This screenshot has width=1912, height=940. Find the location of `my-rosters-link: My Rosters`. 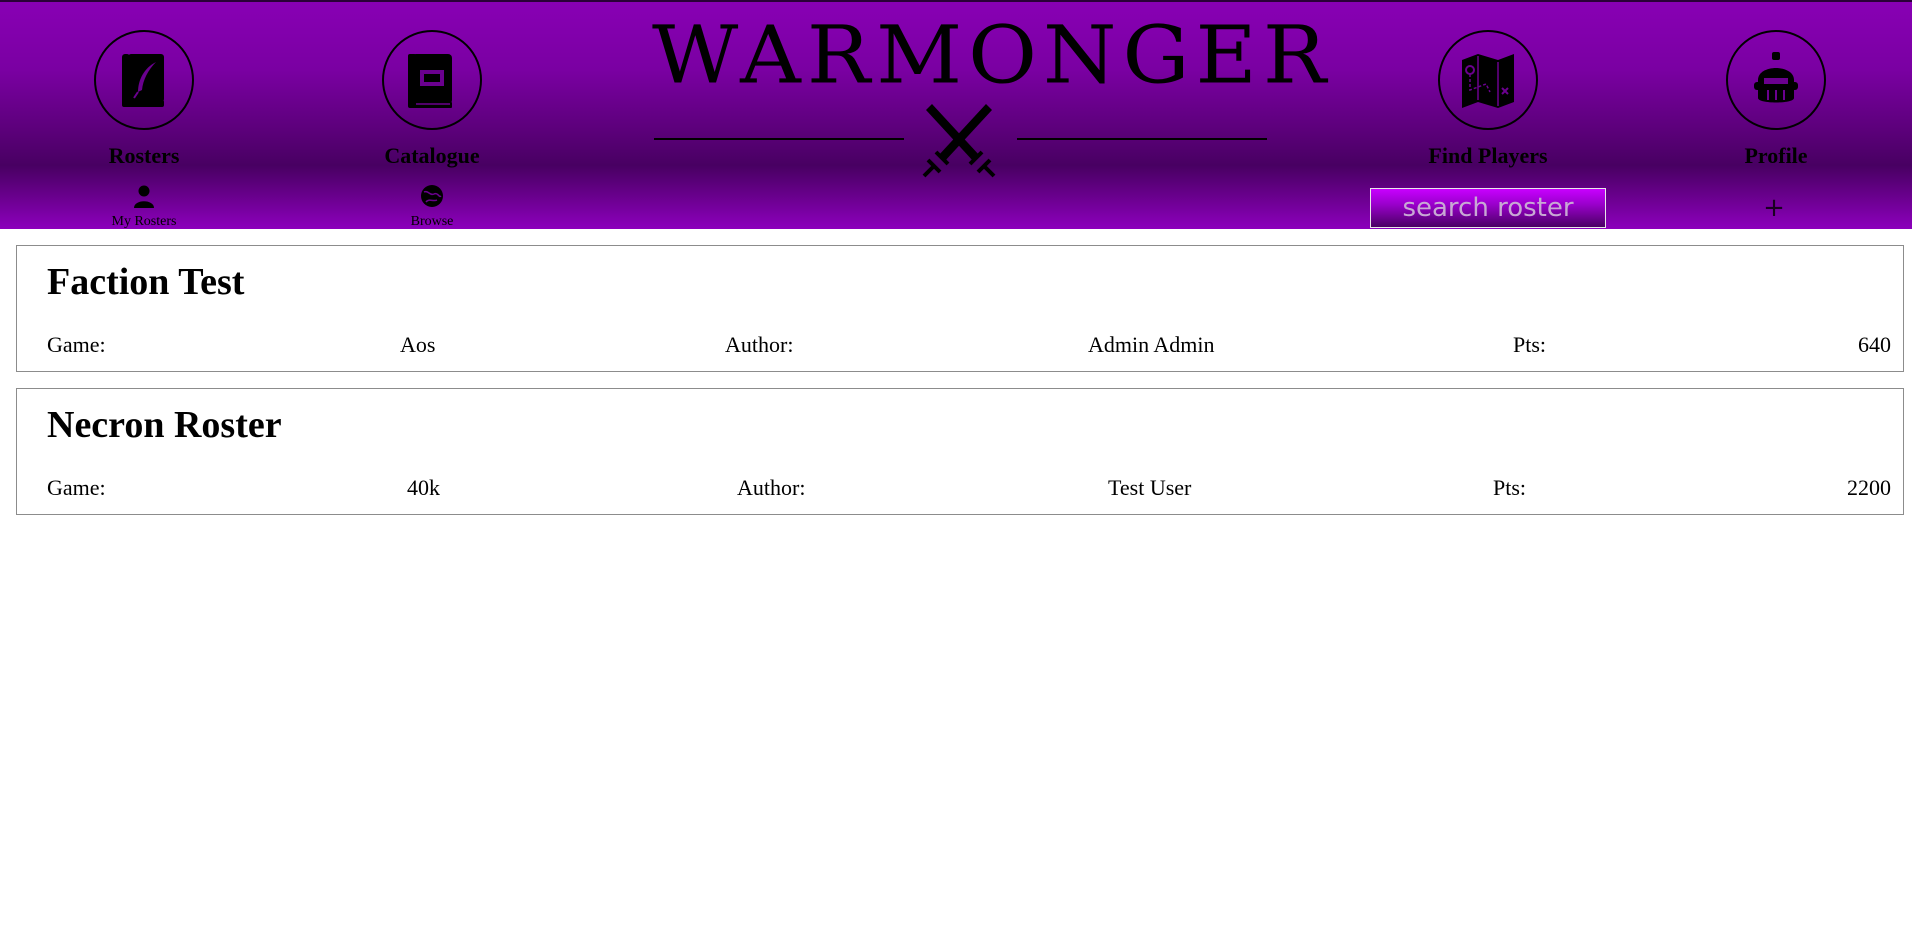

my-rosters-link: My Rosters is located at coordinates (144, 207).